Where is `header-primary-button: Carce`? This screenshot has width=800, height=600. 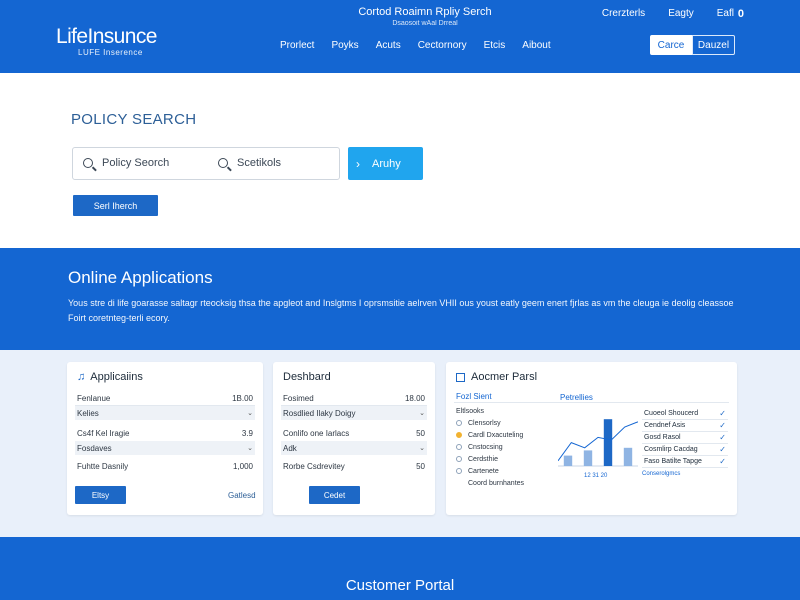
header-primary-button: Carce is located at coordinates (671, 45).